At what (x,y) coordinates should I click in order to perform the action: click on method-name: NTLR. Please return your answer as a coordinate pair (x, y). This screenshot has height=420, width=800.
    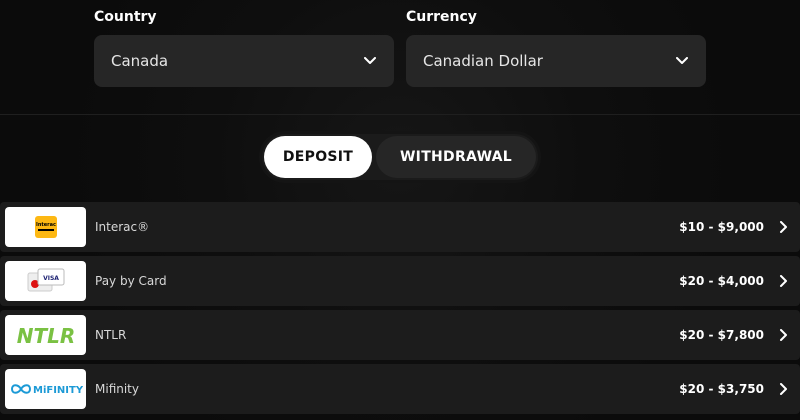
    Looking at the image, I should click on (111, 335).